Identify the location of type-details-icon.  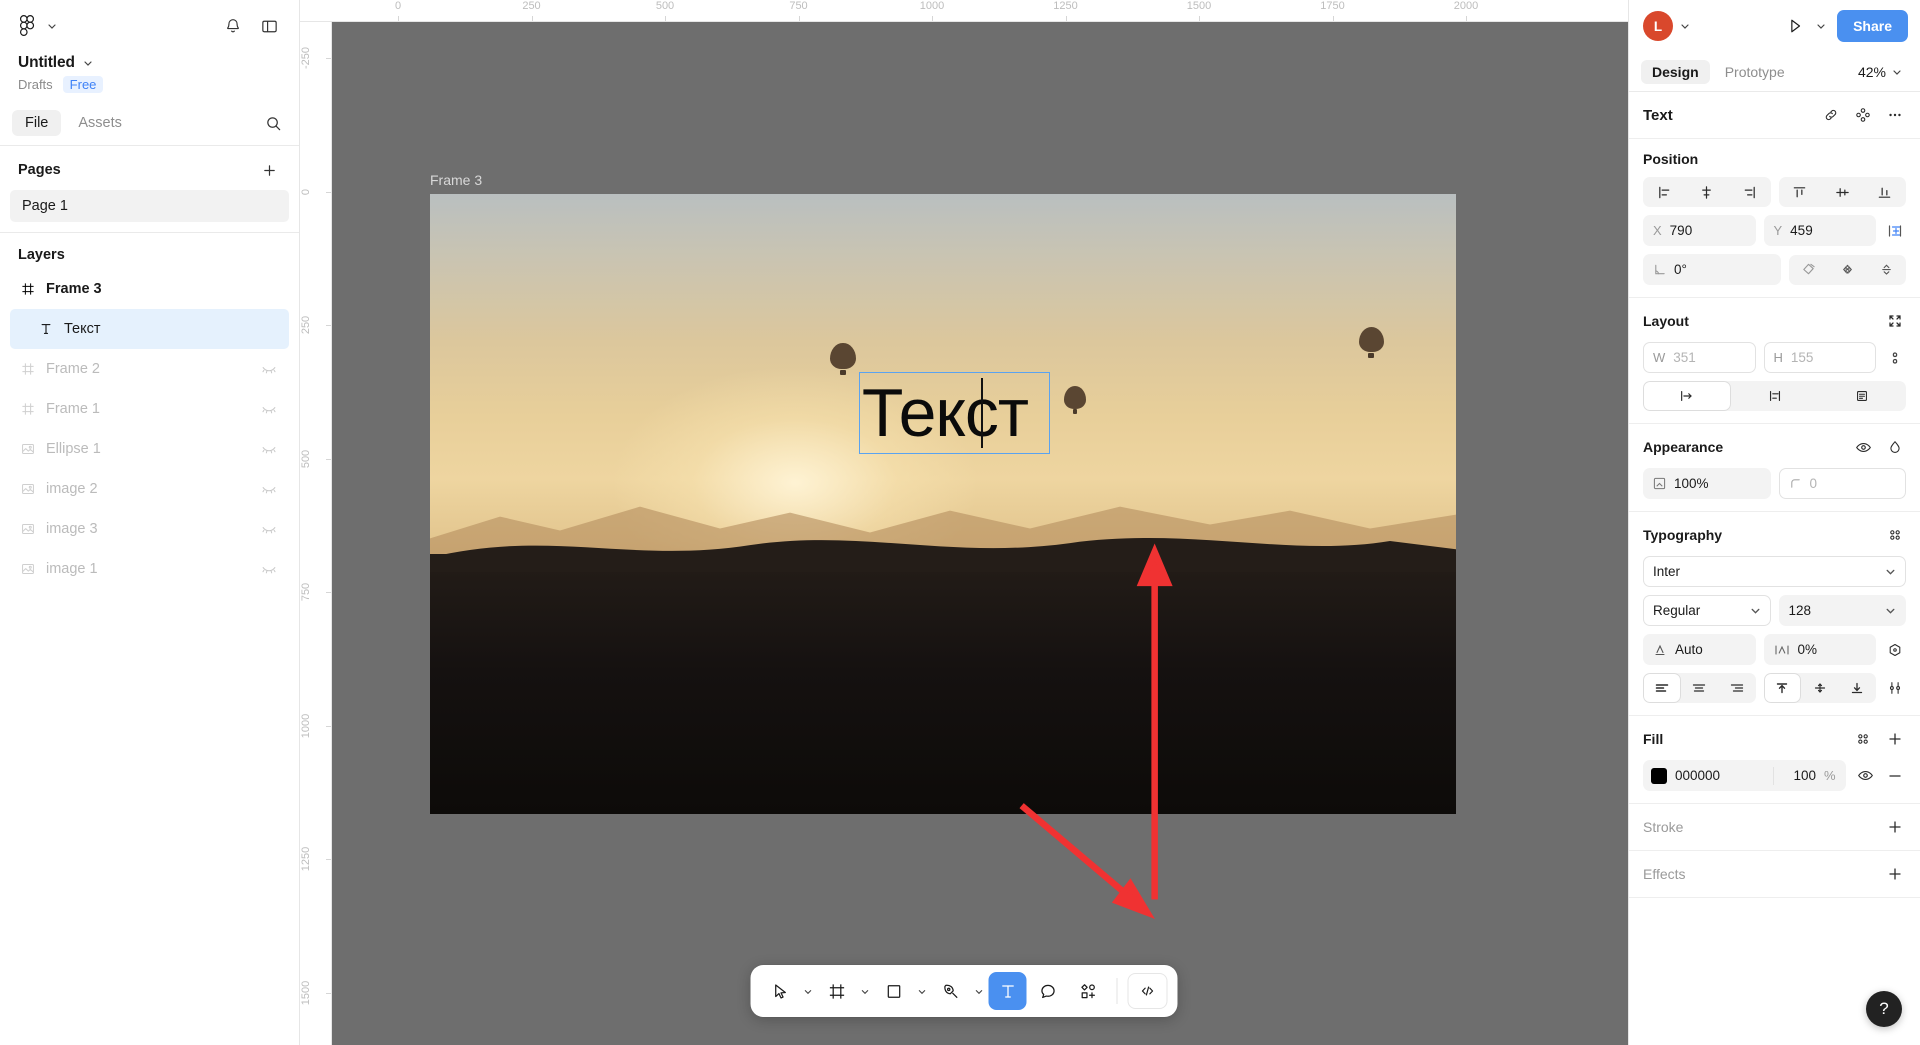
(1895, 688).